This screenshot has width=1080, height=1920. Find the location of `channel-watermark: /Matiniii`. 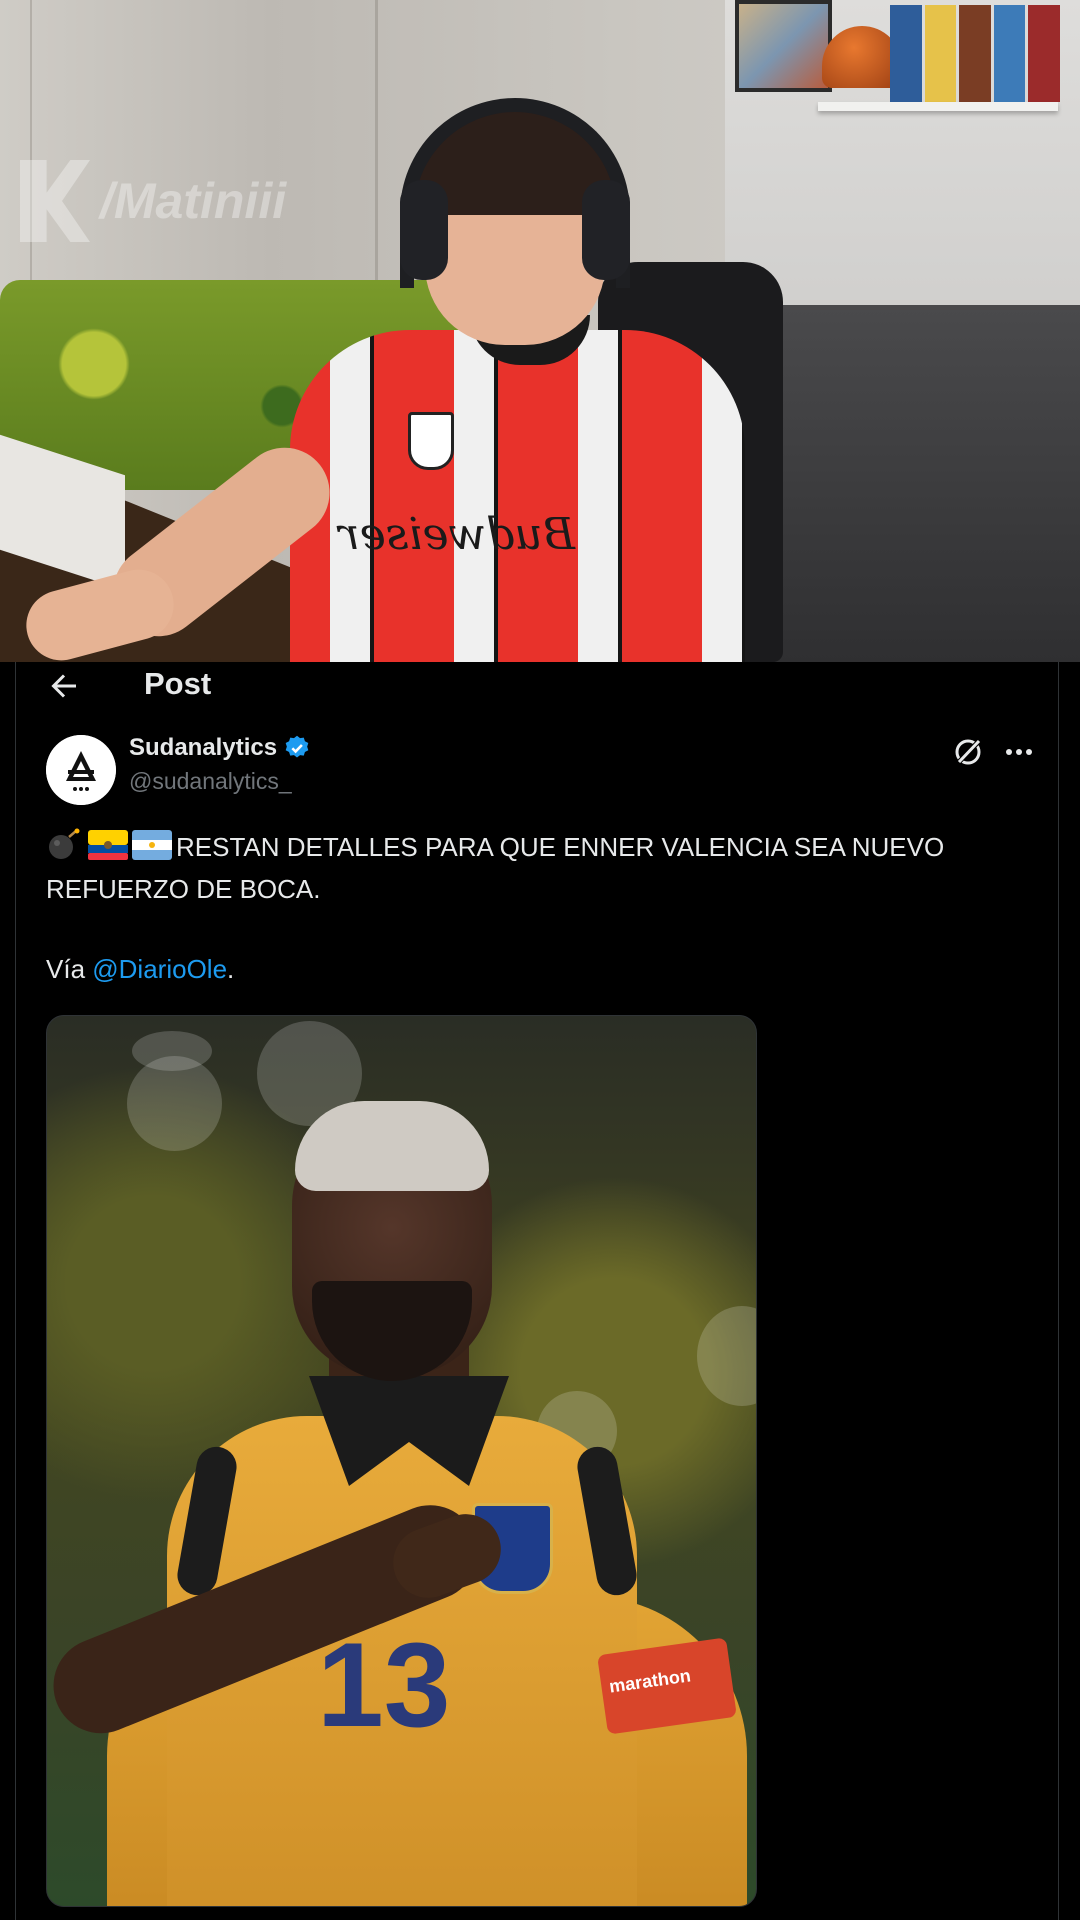

channel-watermark: /Matiniii is located at coordinates (153, 201).